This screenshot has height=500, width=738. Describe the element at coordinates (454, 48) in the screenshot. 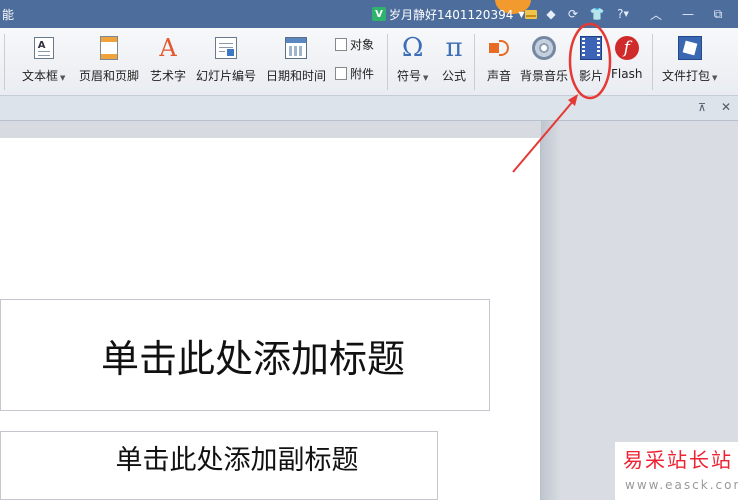

I see `pi-icon: π` at that location.